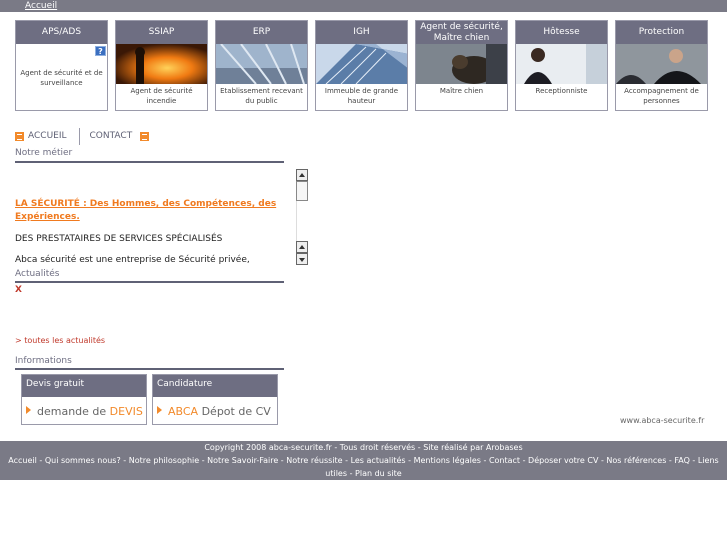 The width and height of the screenshot is (727, 545). I want to click on card-title: Agent de sécurité, Maître chien, so click(461, 32).